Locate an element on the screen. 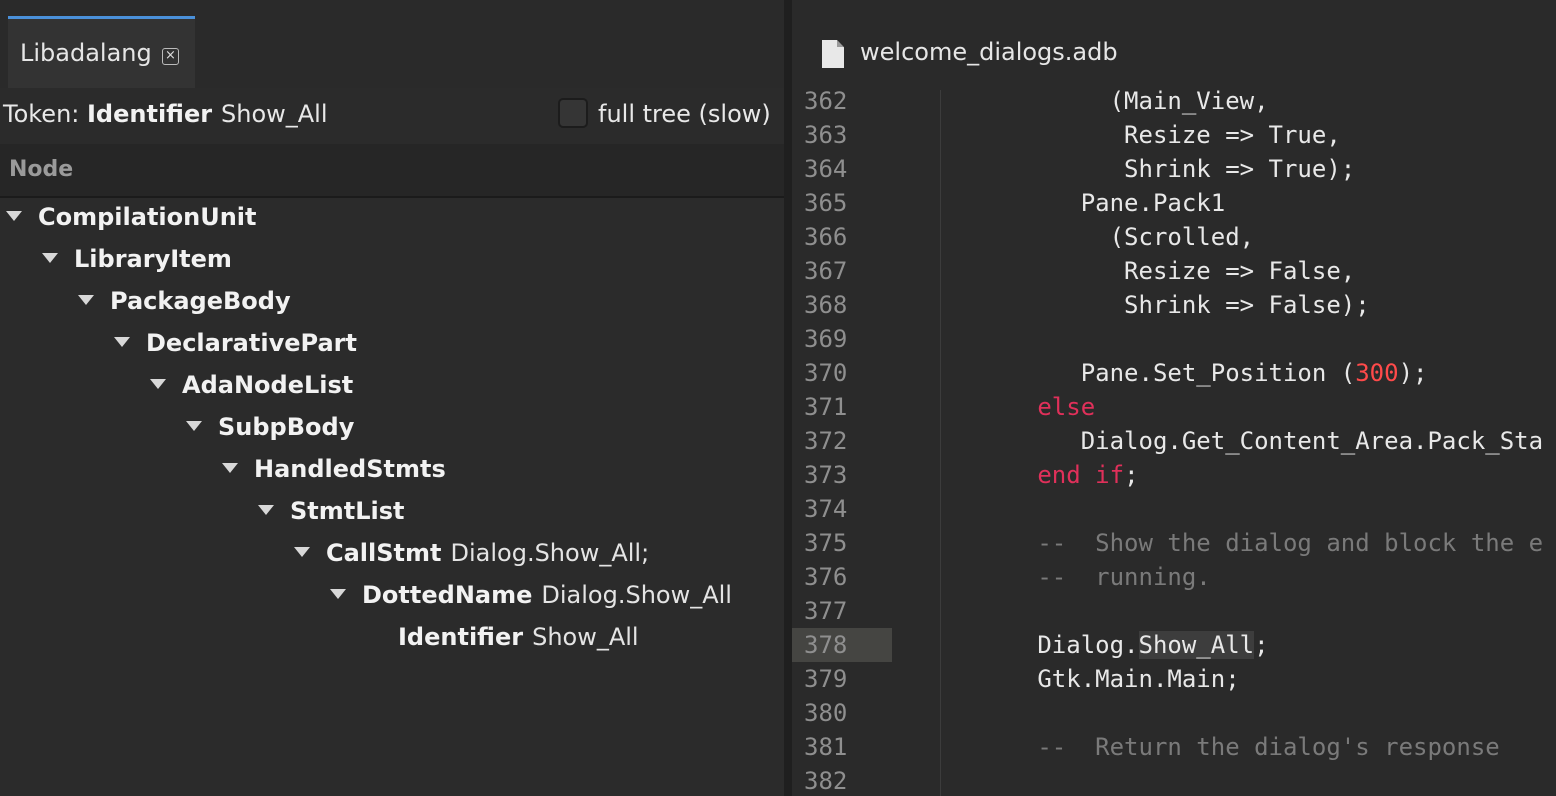  code-line: 365 Pane.Pack1 is located at coordinates (1174, 203).